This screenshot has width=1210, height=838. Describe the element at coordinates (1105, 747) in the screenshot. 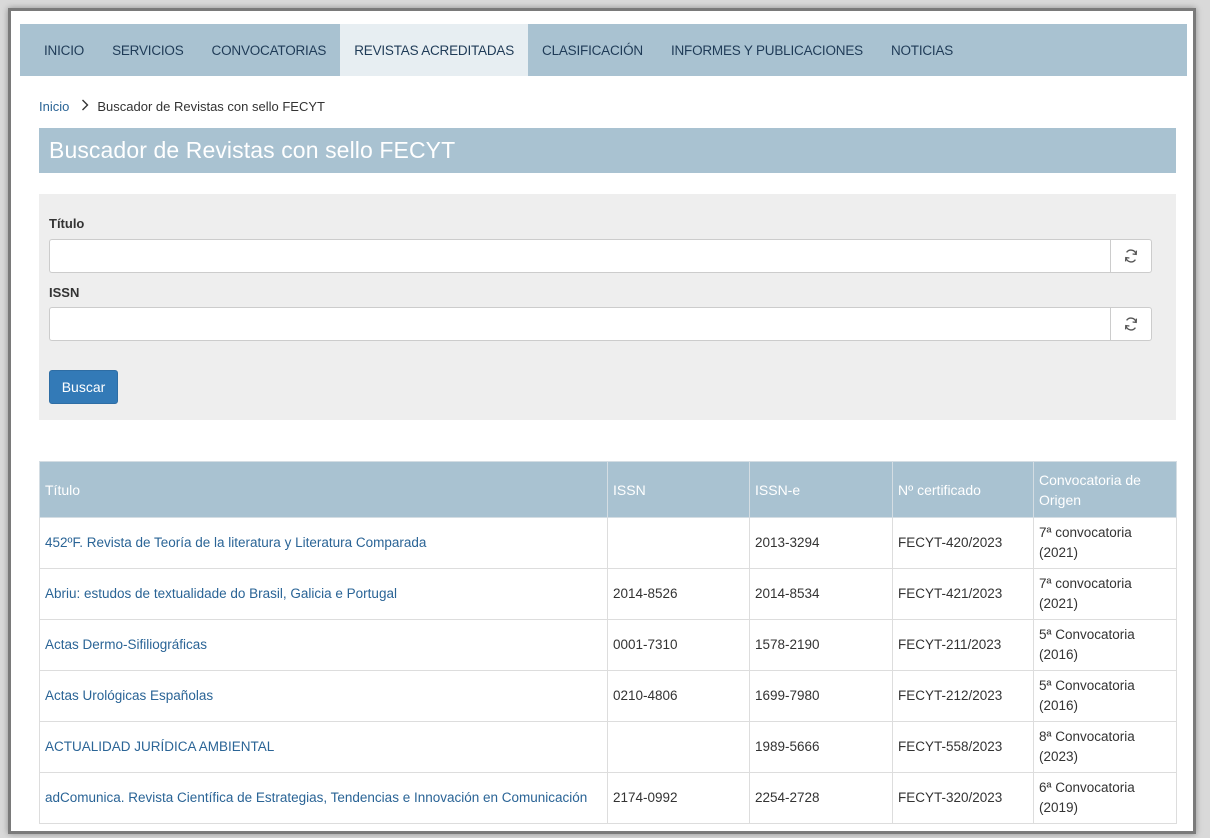

I see `cell-convocatoria: 8ª Convocatoria (2023)` at that location.